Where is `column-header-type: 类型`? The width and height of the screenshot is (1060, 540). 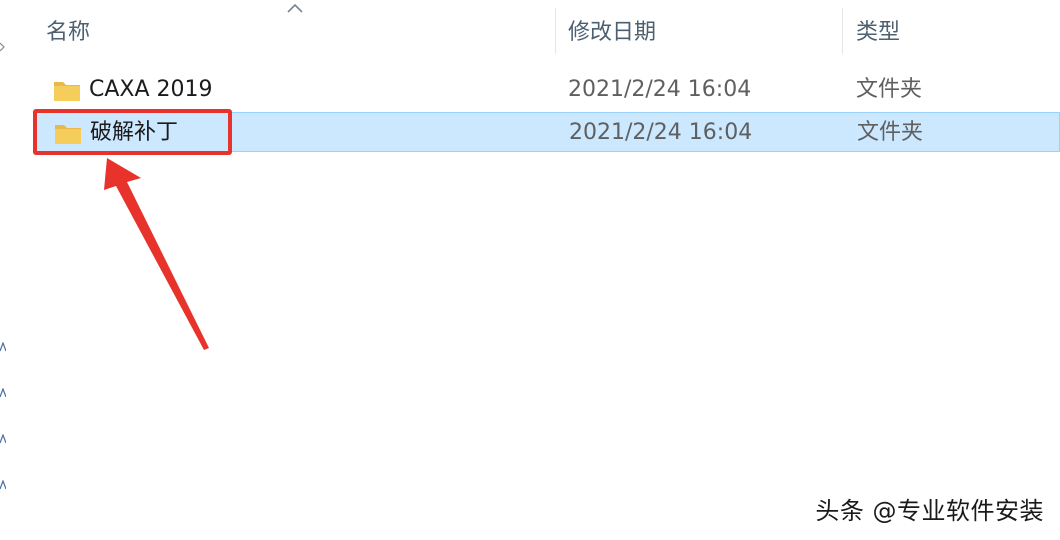 column-header-type: 类型 is located at coordinates (956, 30).